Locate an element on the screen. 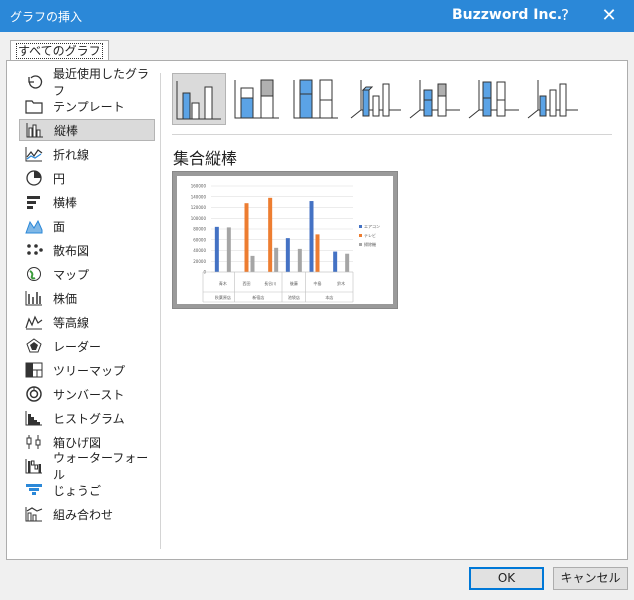 This screenshot has height=600, width=634. sidebar-item-treemap-chart: ツリーマップ is located at coordinates (87, 370).